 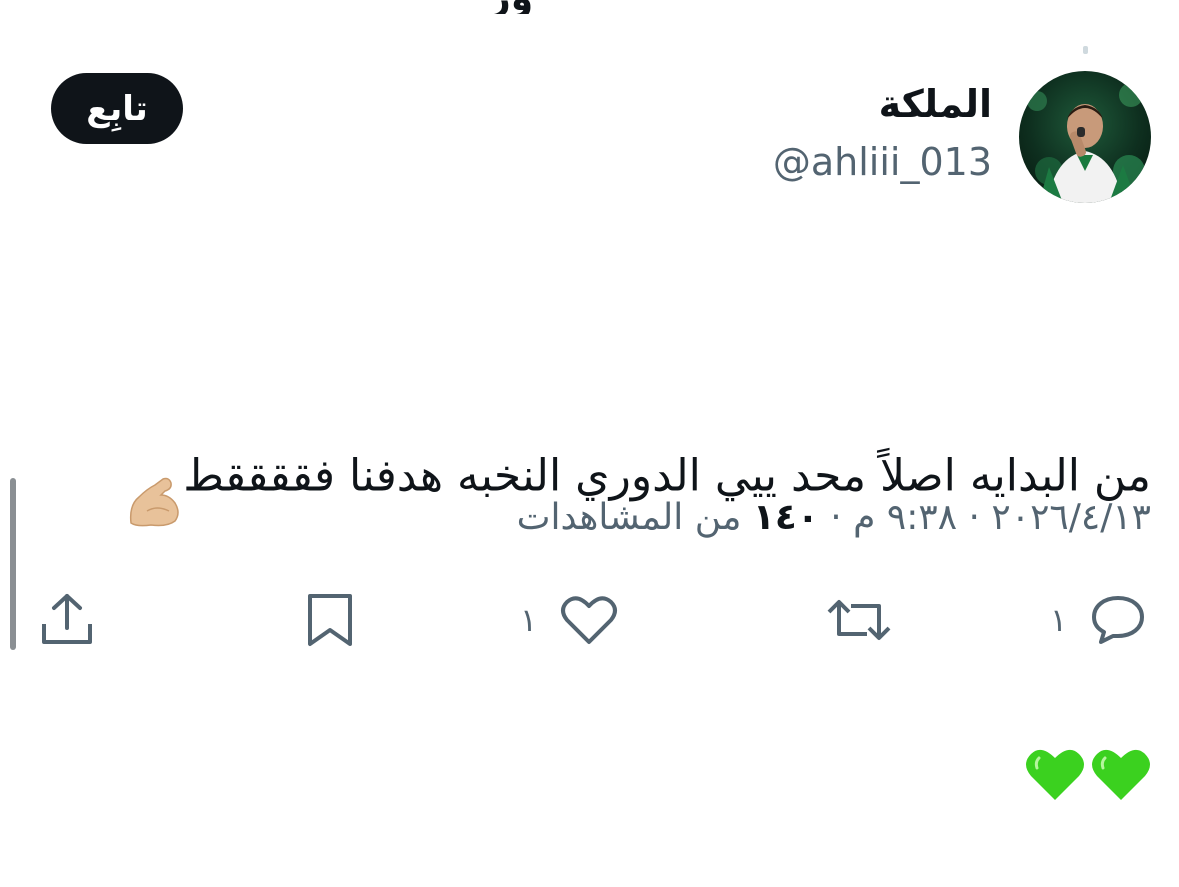 I want to click on reply-button: ١, so click(x=1098, y=620).